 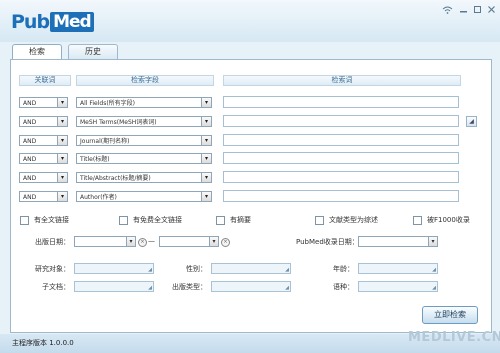 What do you see at coordinates (72, 22) in the screenshot?
I see `logo-med-text: Med` at bounding box center [72, 22].